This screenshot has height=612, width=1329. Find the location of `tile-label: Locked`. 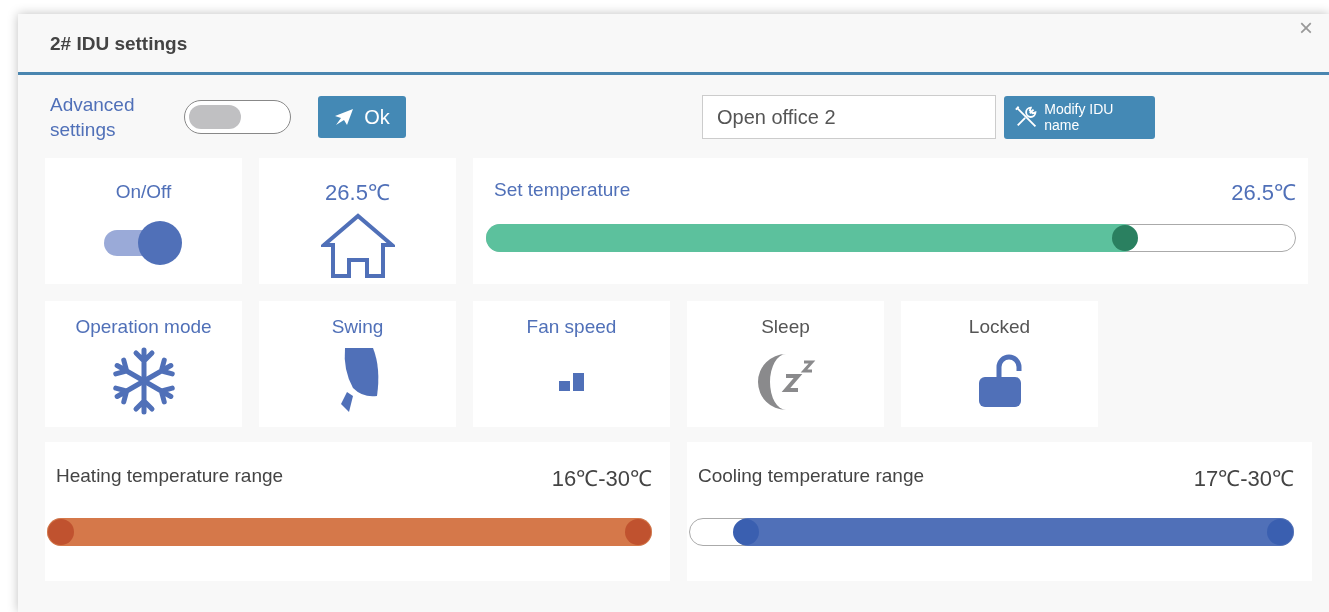

tile-label: Locked is located at coordinates (999, 327).